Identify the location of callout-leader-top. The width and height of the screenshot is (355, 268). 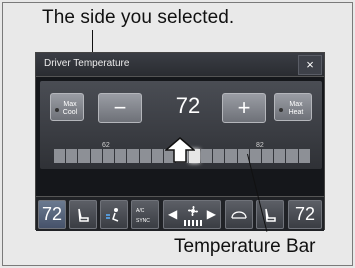
(92, 42).